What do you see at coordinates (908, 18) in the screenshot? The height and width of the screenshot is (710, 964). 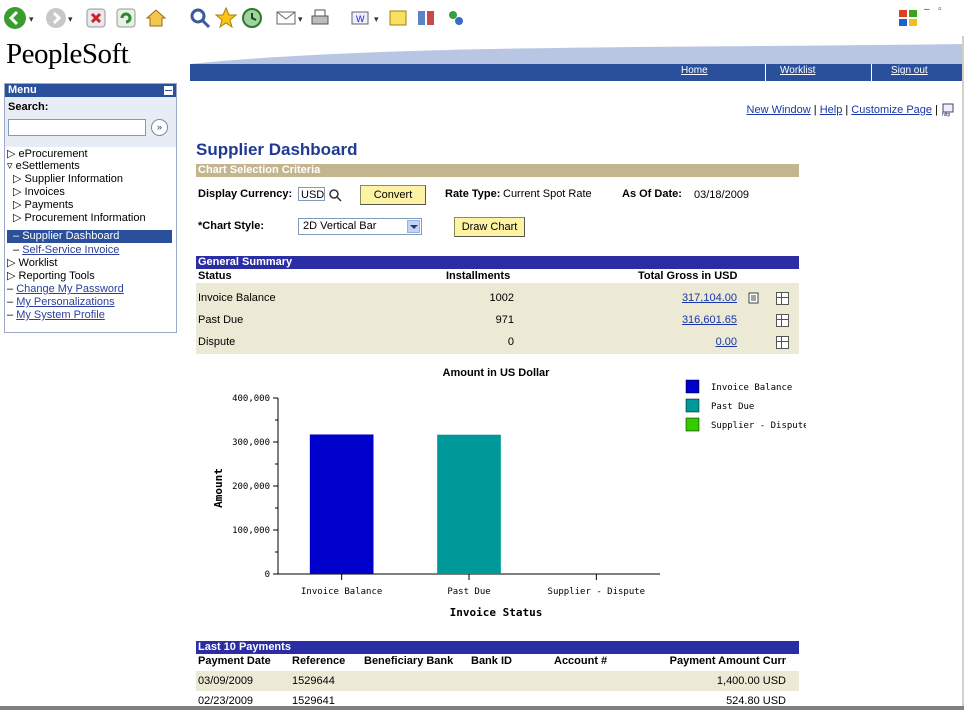 I see `windows-logo-icon` at bounding box center [908, 18].